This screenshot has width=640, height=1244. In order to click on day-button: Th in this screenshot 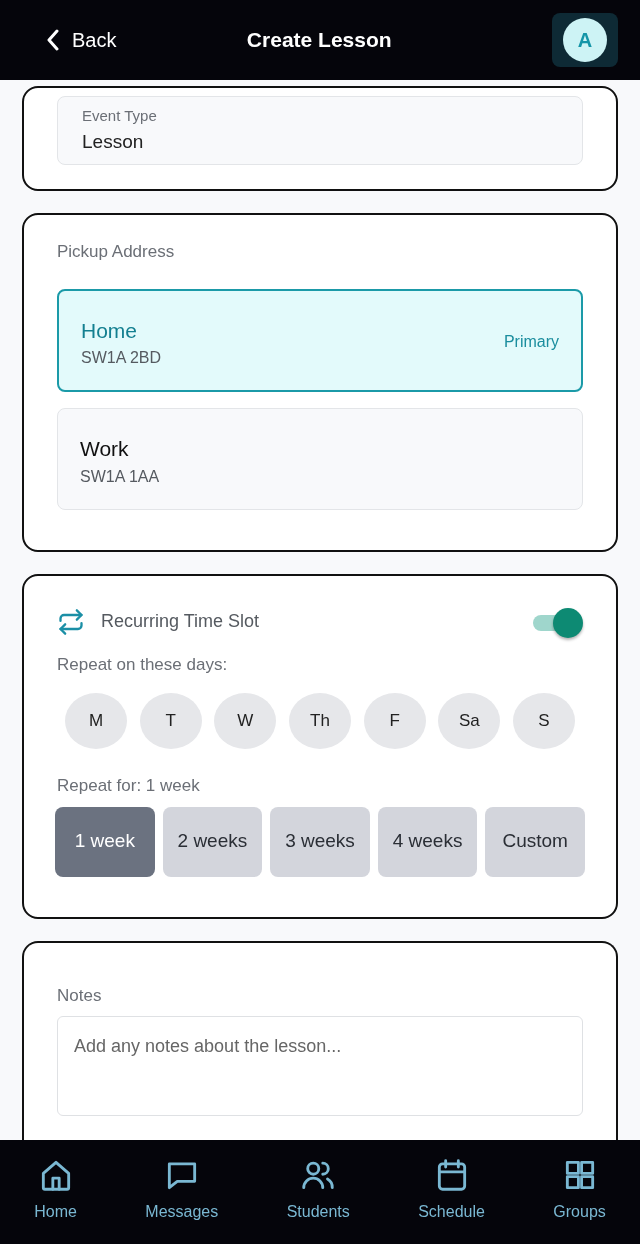, I will do `click(319, 721)`.